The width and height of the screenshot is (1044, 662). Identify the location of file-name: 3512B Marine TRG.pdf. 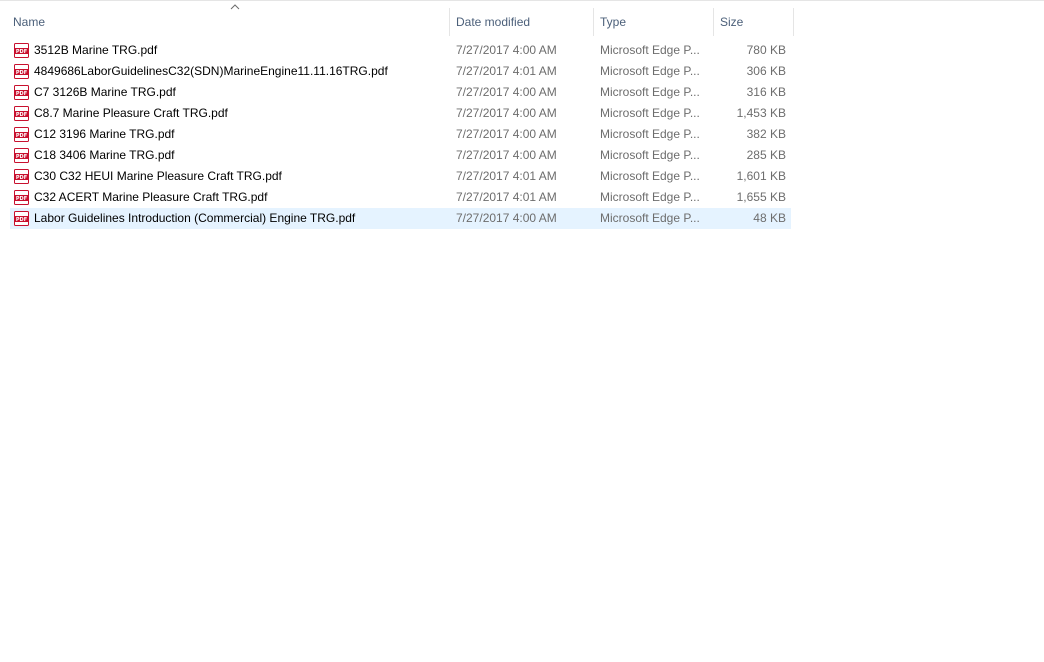
(96, 50).